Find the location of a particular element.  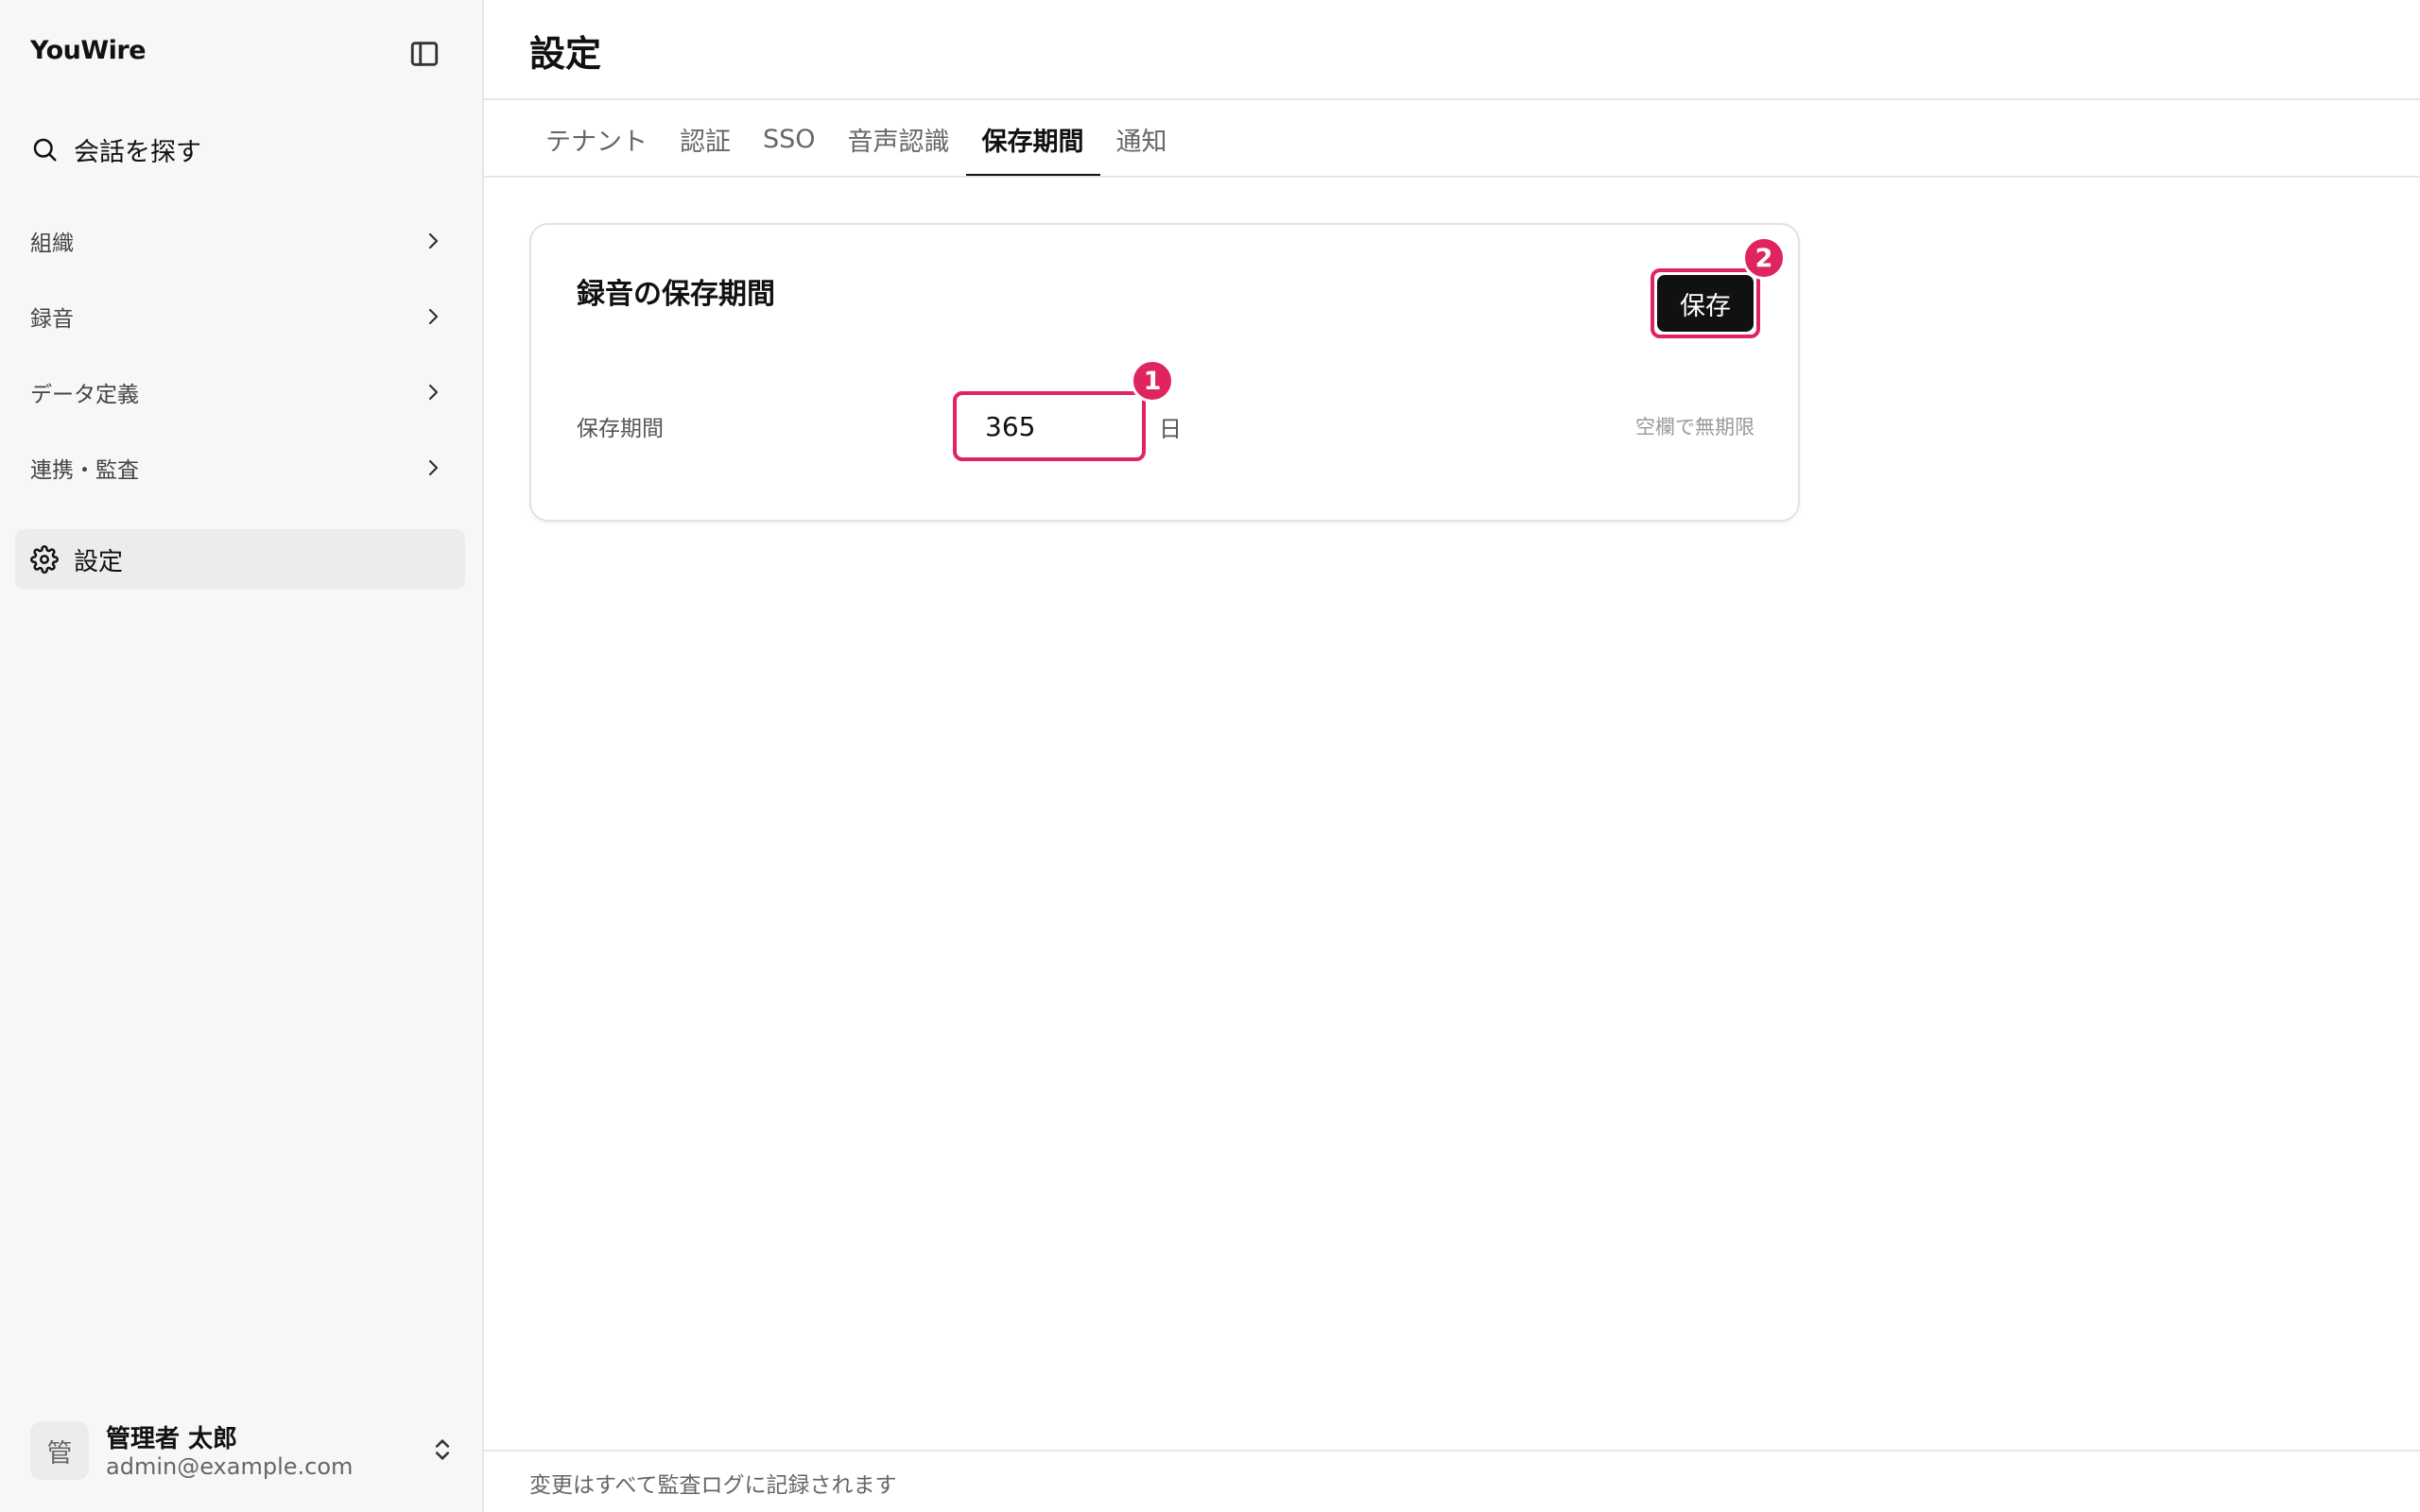

sidebar-item-label: 連携・監査 is located at coordinates (84, 470).